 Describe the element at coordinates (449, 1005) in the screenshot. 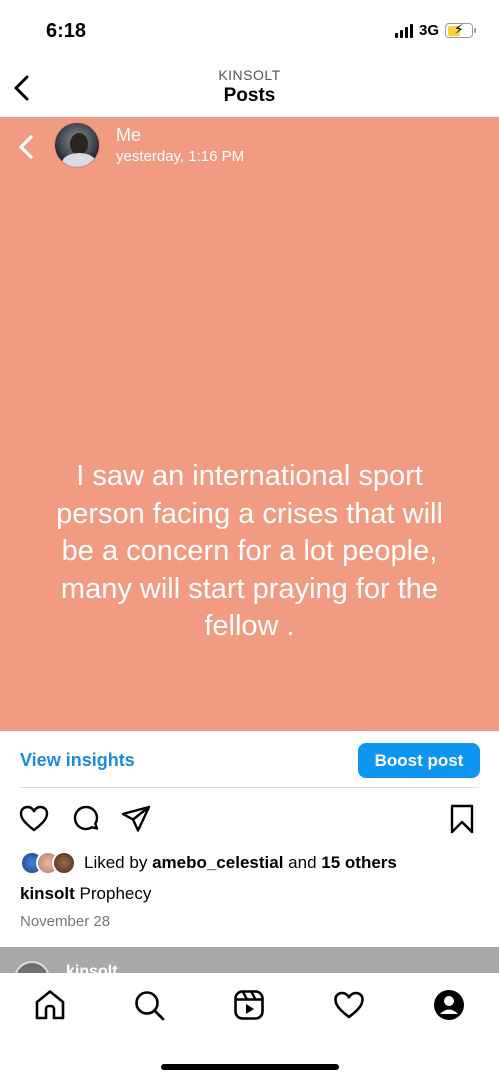

I see `profile-icon` at that location.